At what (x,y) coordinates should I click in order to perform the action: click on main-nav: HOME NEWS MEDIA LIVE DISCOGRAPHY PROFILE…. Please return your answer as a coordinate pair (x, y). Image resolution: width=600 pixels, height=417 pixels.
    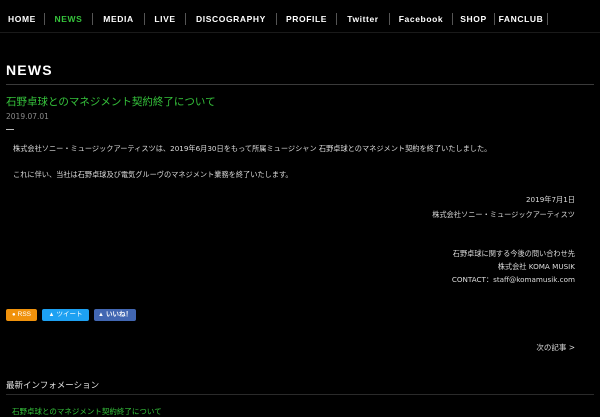
    Looking at the image, I should click on (300, 19).